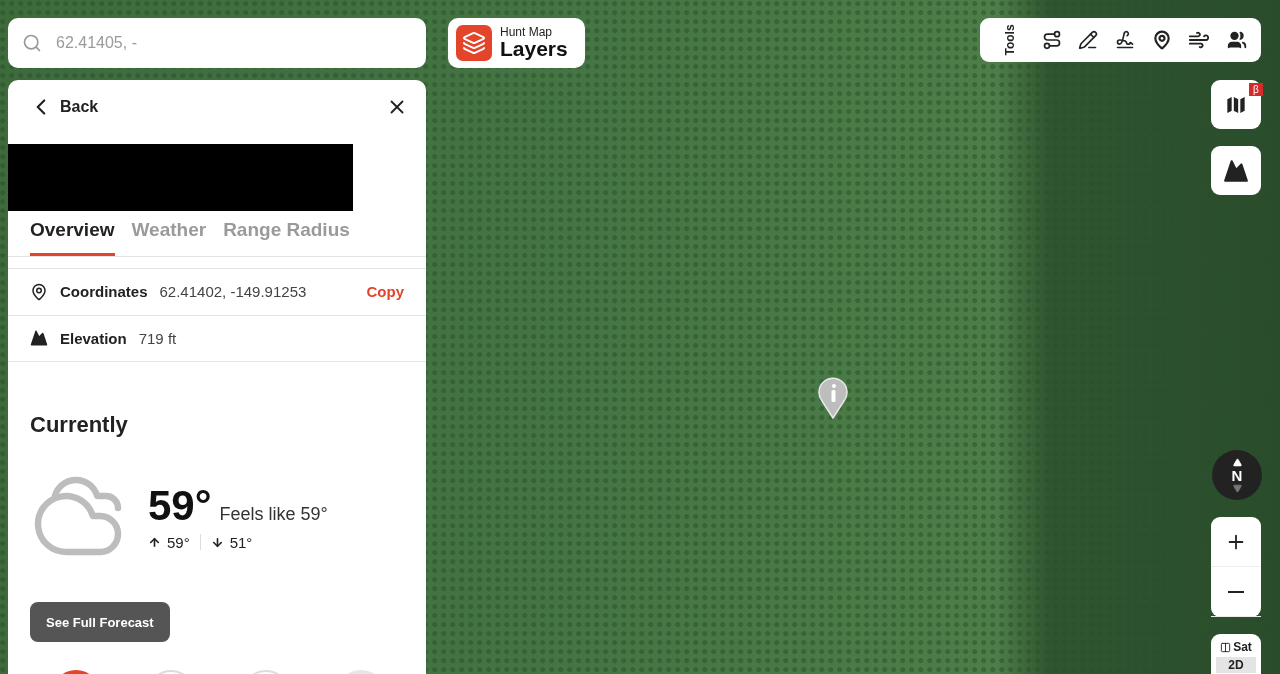 This screenshot has width=1280, height=674. What do you see at coordinates (104, 292) in the screenshot?
I see `detail-label: Coordinates` at bounding box center [104, 292].